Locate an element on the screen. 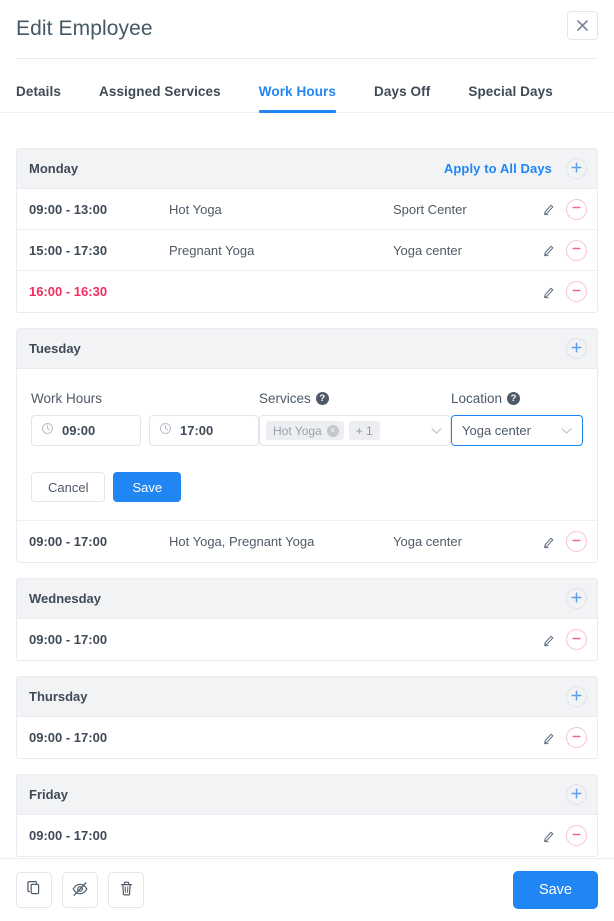 This screenshot has width=614, height=921. row-services: Pregnant Yoga is located at coordinates (212, 250).